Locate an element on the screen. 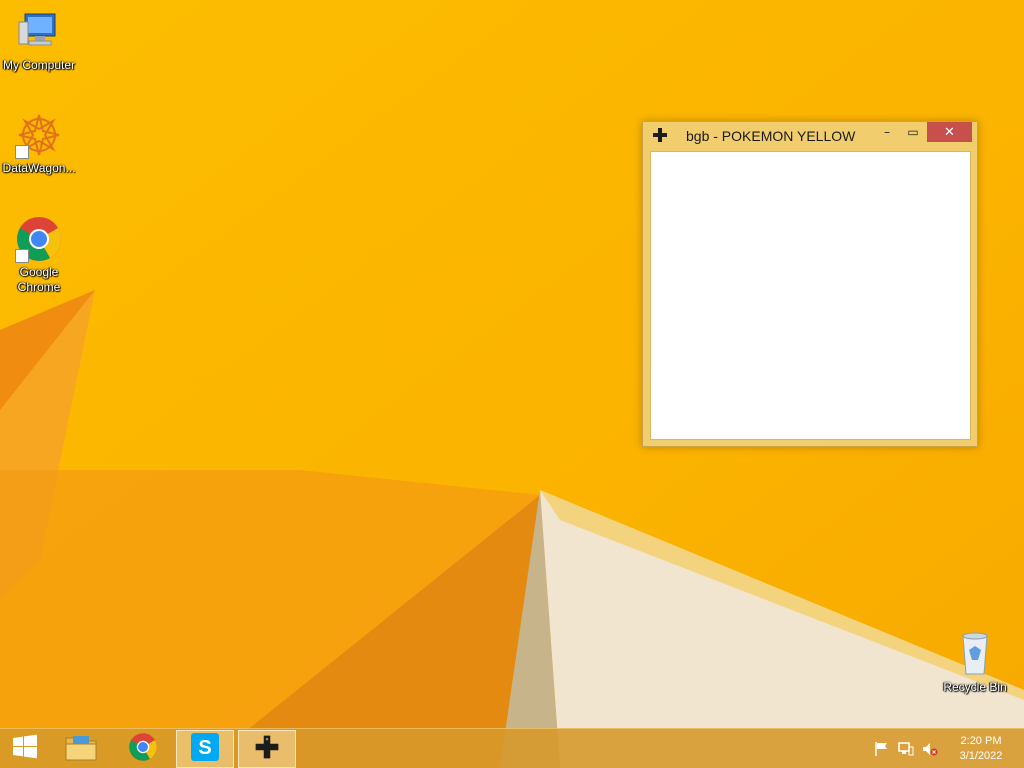  svg-text: S is located at coordinates (204, 748).